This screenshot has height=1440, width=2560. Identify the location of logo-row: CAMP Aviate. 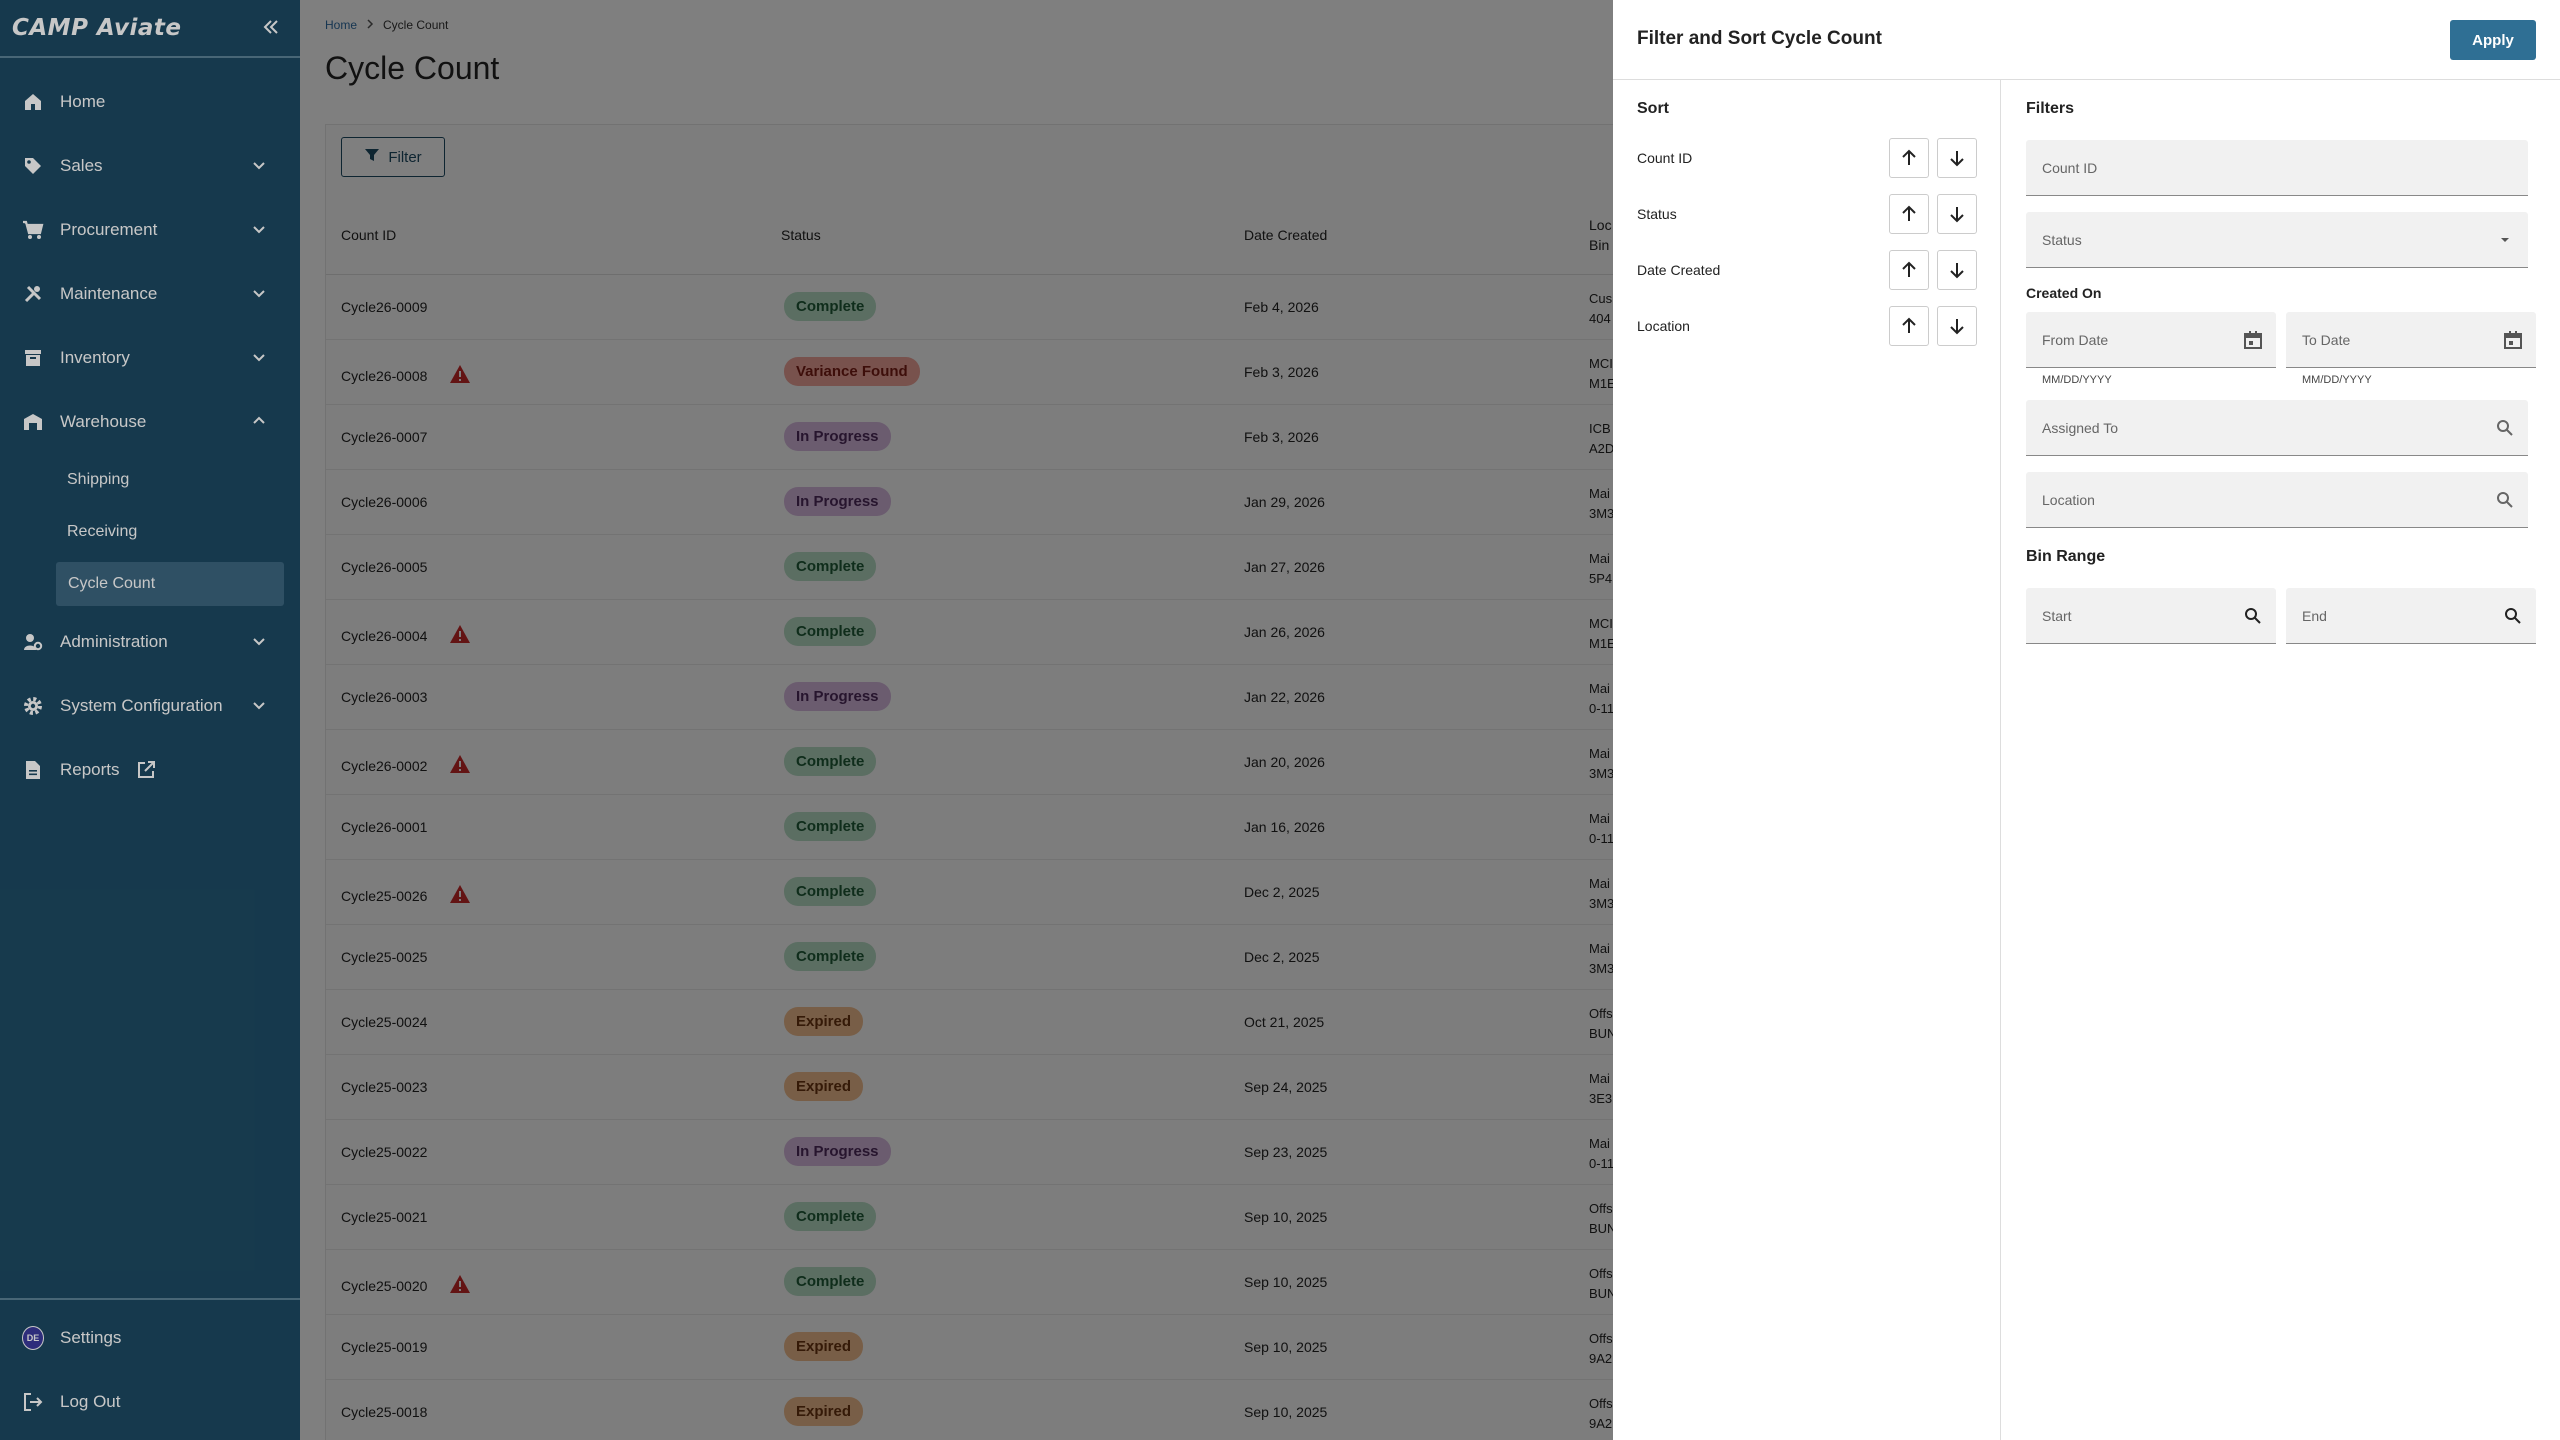
(150, 29).